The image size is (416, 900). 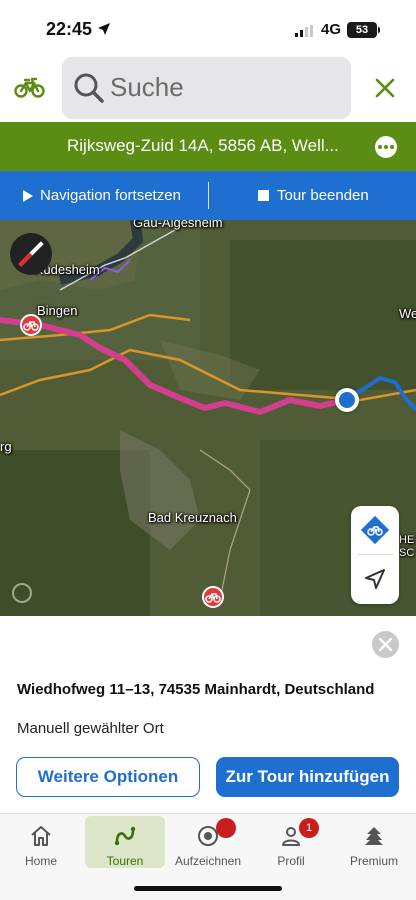 I want to click on tab-premium: Premium, so click(x=374, y=842).